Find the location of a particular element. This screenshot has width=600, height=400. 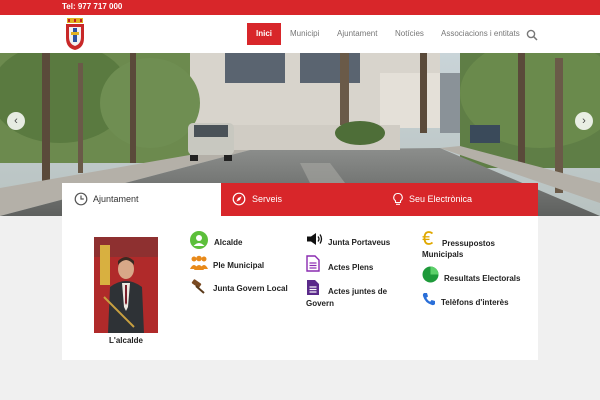

lightbulb-icon is located at coordinates (398, 198).